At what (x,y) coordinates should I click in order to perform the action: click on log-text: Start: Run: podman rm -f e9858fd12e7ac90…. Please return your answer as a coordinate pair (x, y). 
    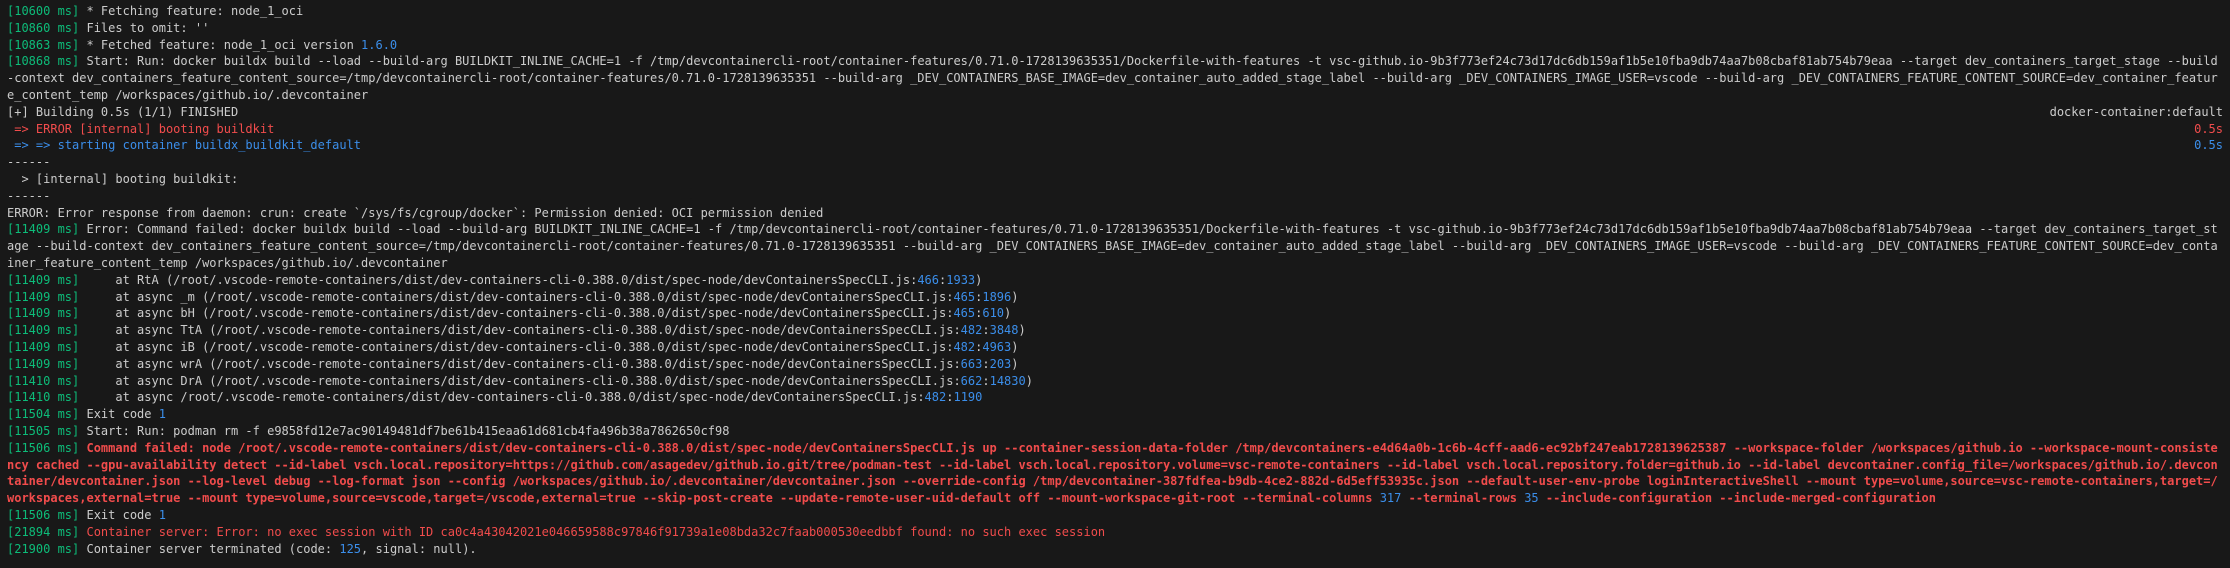
    Looking at the image, I should click on (408, 430).